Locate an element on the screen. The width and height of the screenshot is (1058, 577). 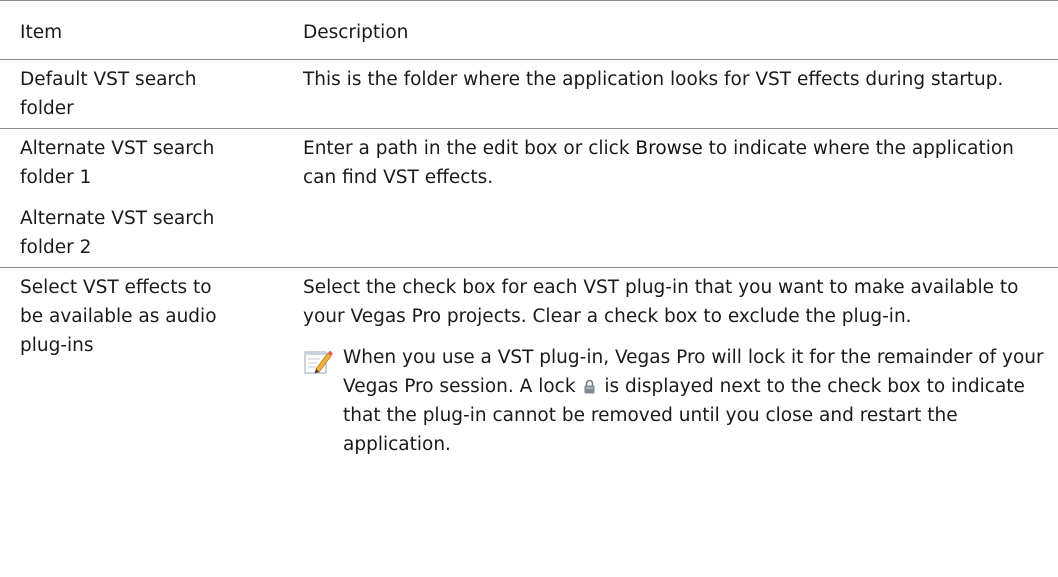
table-header: Item Description is located at coordinates (529, 29).